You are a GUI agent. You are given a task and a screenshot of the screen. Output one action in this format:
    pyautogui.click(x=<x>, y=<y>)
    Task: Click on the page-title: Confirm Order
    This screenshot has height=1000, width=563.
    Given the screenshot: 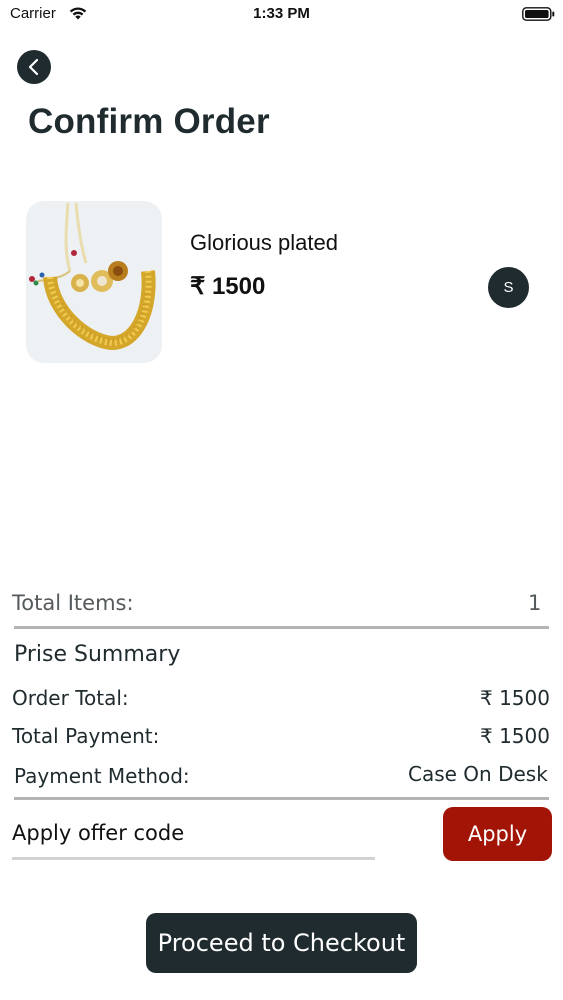 What is the action you would take?
    pyautogui.click(x=149, y=121)
    